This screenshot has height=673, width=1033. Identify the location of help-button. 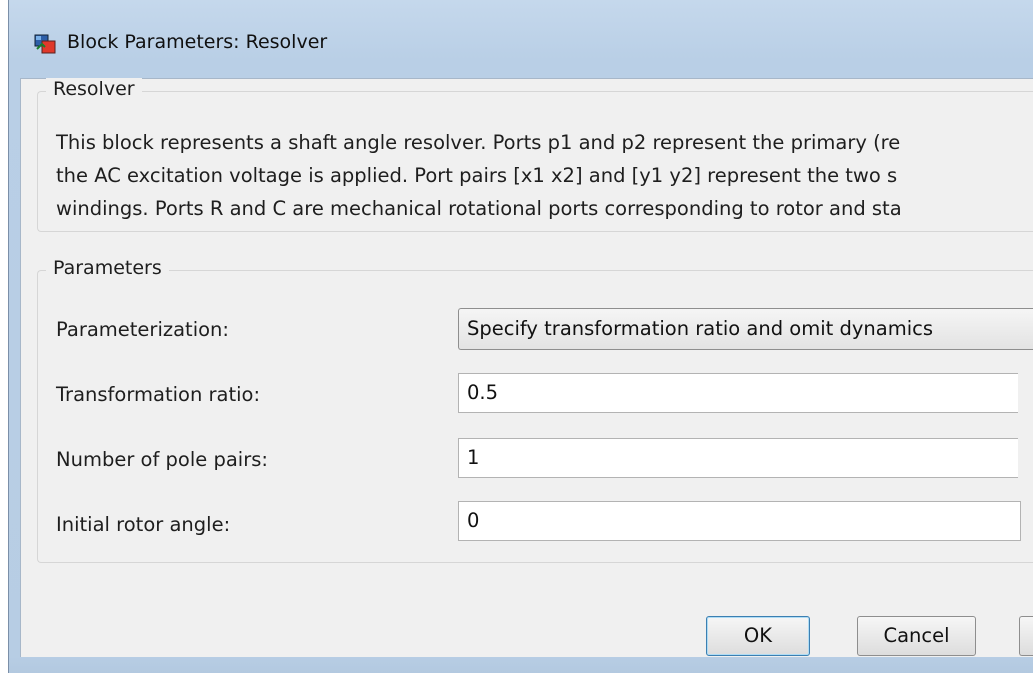
(1026, 636).